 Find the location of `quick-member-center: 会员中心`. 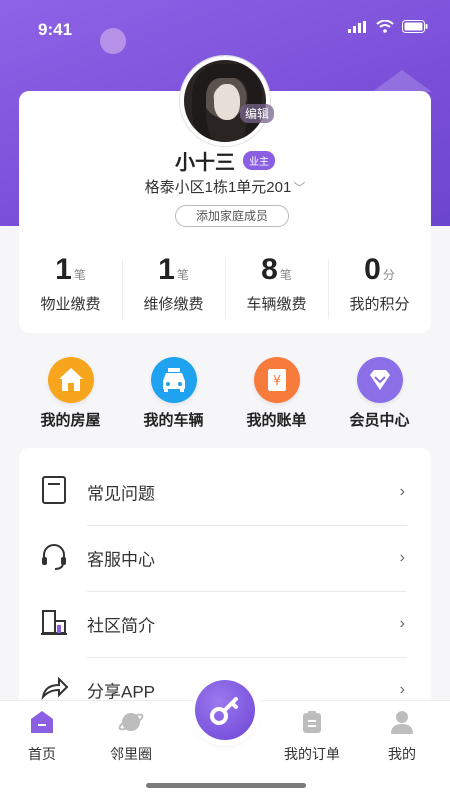

quick-member-center: 会员中心 is located at coordinates (379, 396).